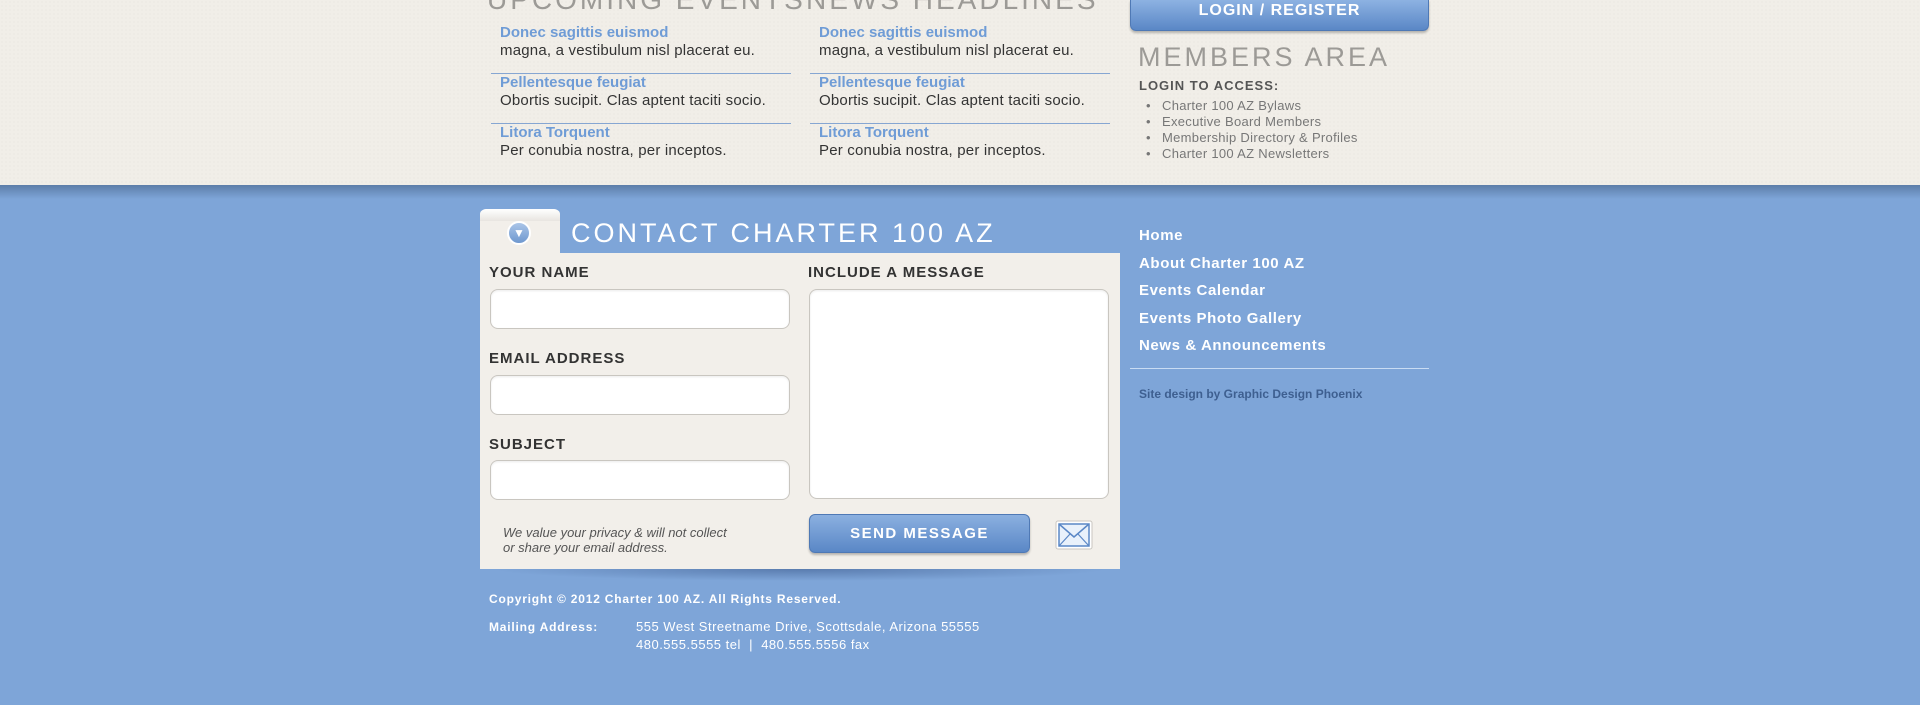 The image size is (1920, 705). Describe the element at coordinates (1279, 368) in the screenshot. I see `nav-divider` at that location.